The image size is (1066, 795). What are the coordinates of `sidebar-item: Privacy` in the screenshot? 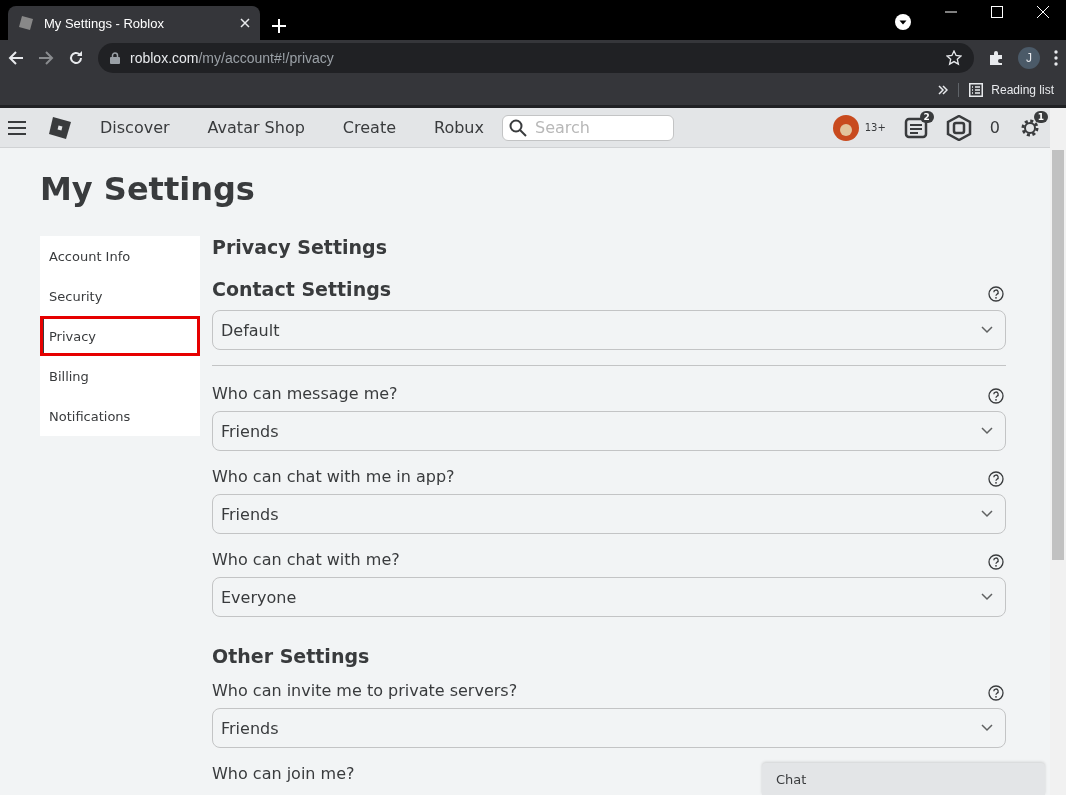 It's located at (120, 336).